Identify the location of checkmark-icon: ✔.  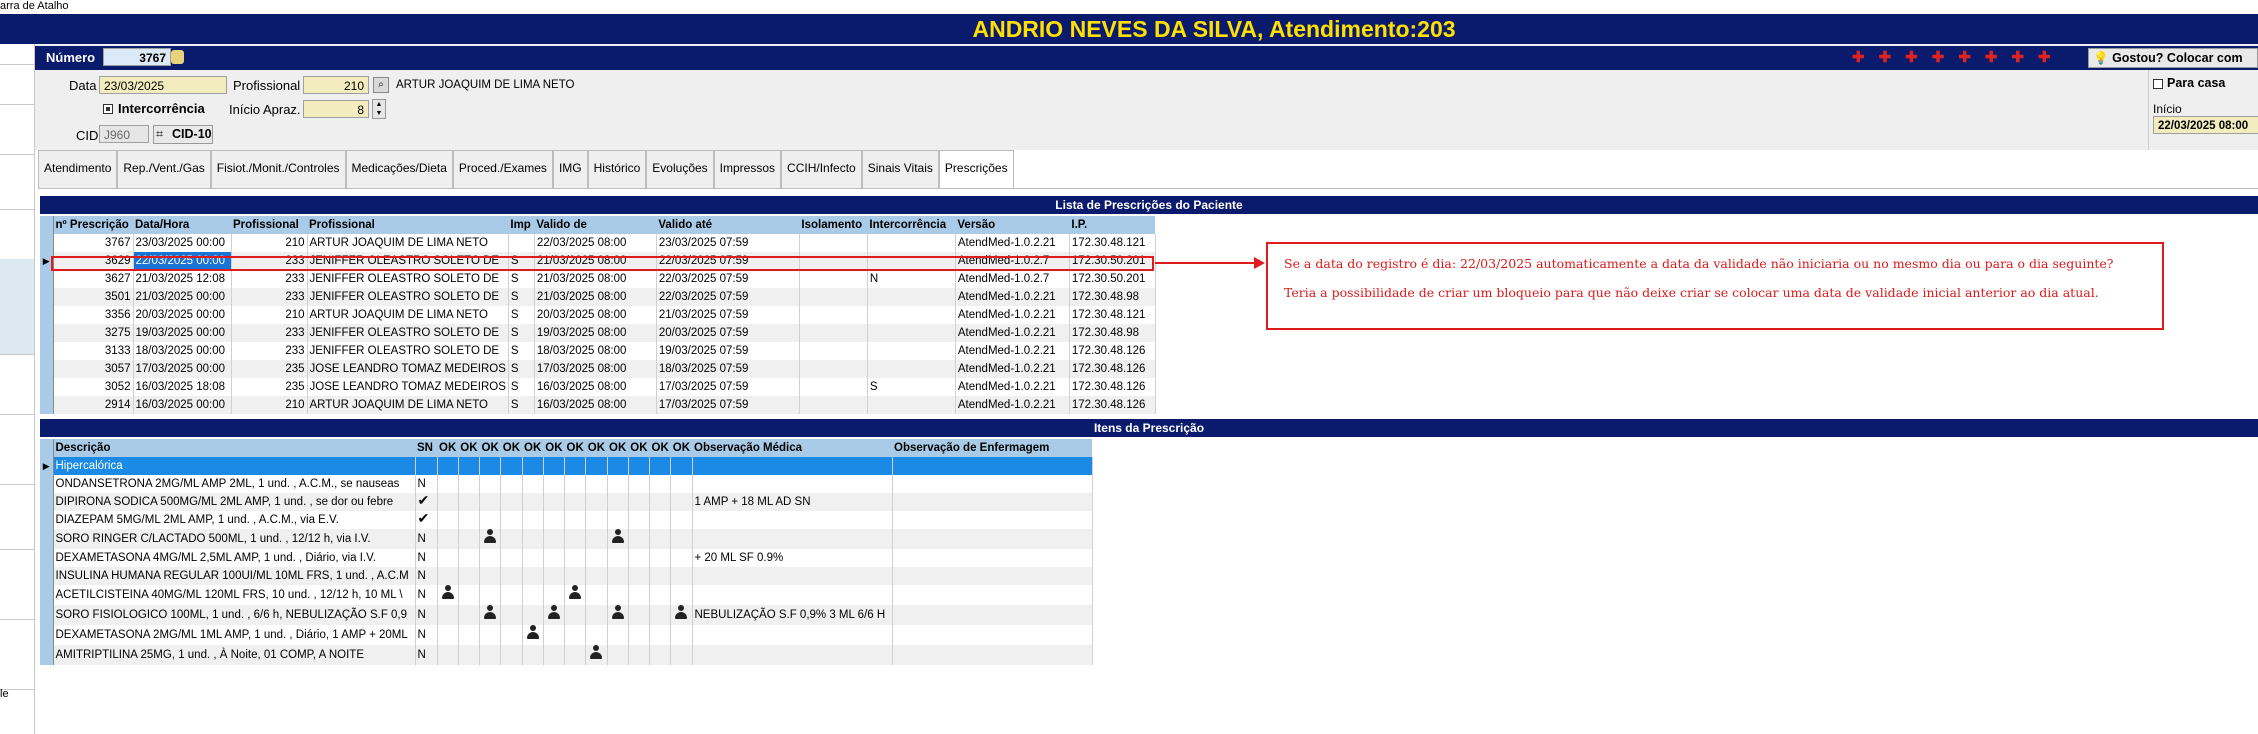
(426, 520).